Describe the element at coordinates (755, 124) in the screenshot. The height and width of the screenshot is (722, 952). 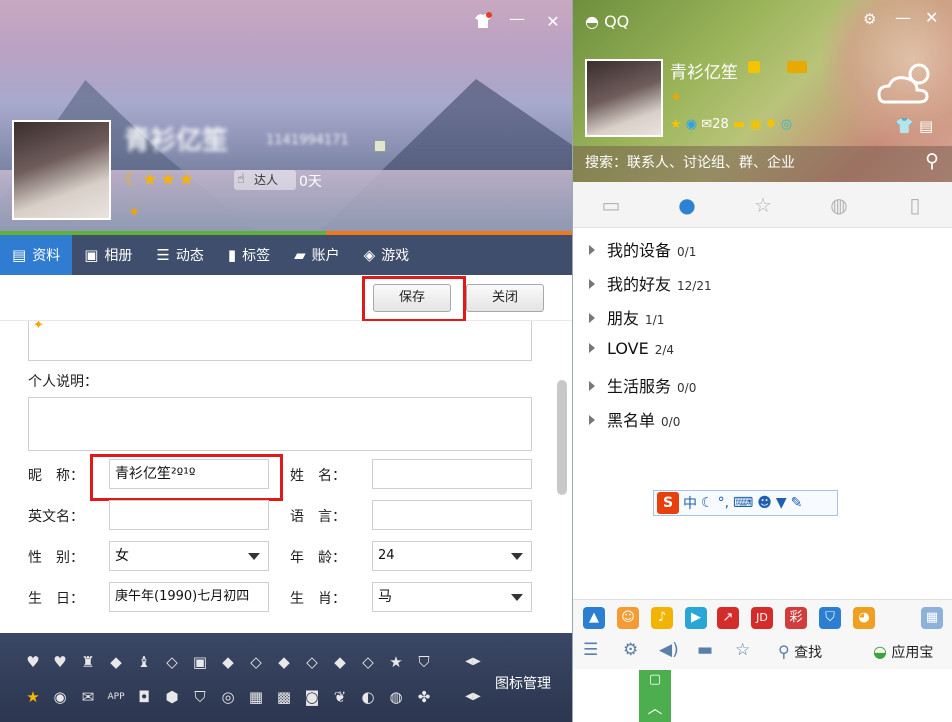
I see `wallet-icon: ▣` at that location.